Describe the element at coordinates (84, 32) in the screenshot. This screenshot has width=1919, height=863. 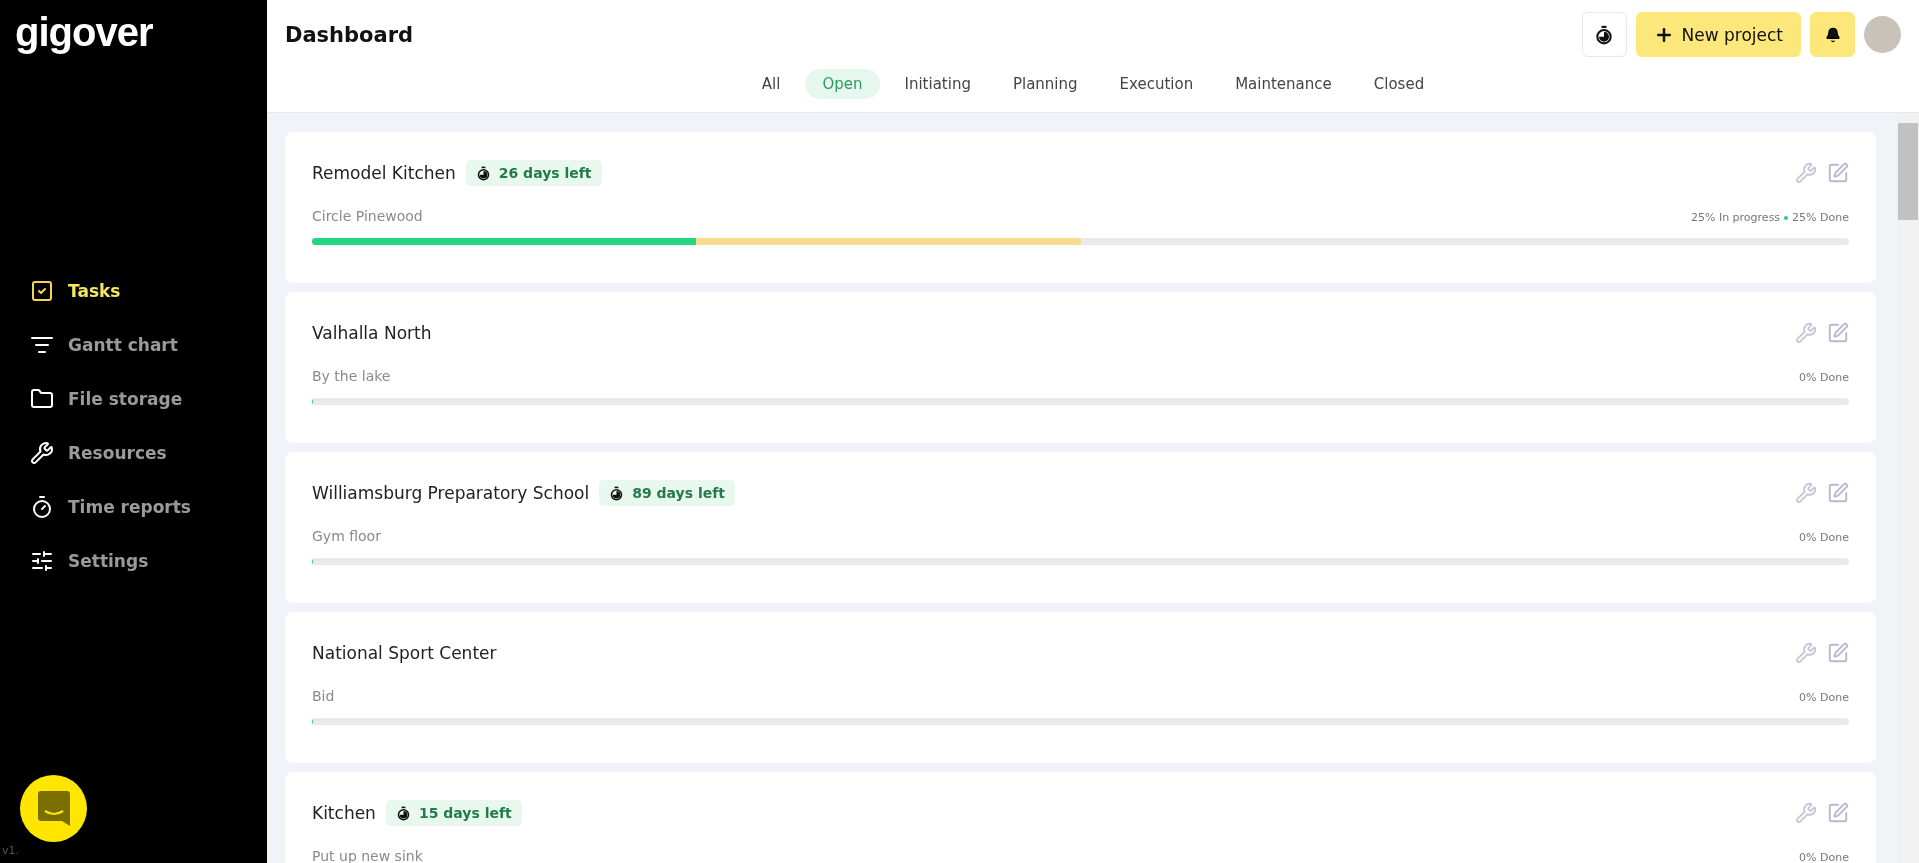
I see `logo: gigover` at that location.